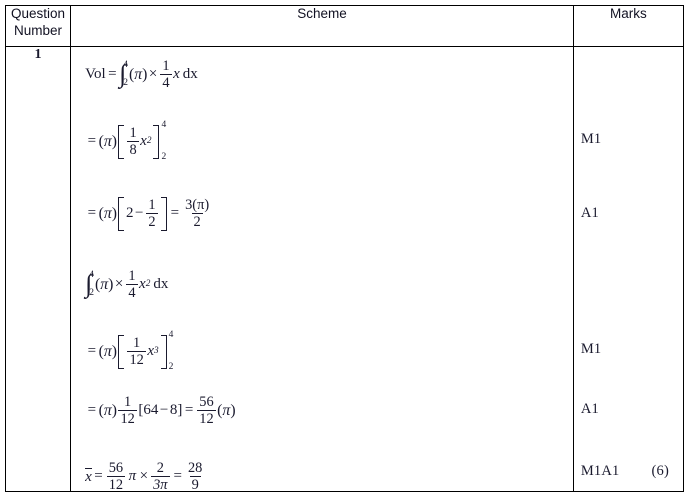  What do you see at coordinates (160, 485) in the screenshot?
I see `fraction-denominator: 3π` at bounding box center [160, 485].